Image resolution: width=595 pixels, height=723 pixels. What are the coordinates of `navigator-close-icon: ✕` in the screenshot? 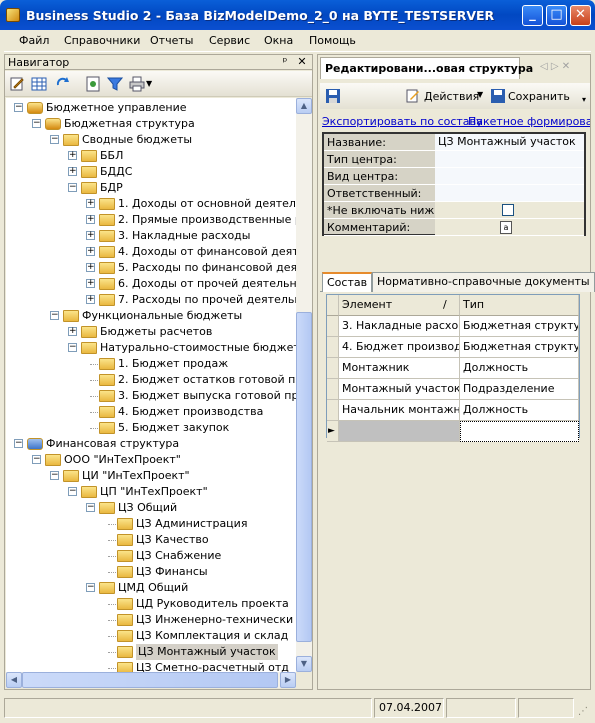 It's located at (302, 61).